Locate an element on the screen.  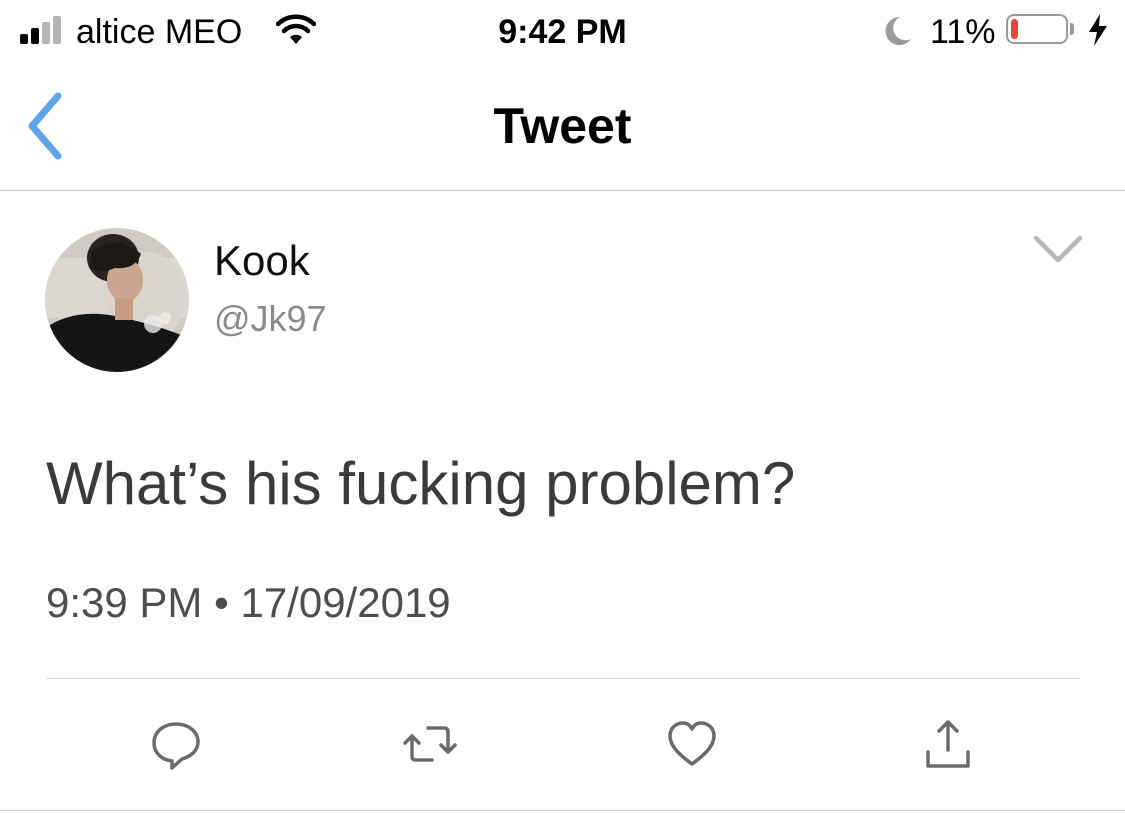
reply-icon is located at coordinates (176, 744).